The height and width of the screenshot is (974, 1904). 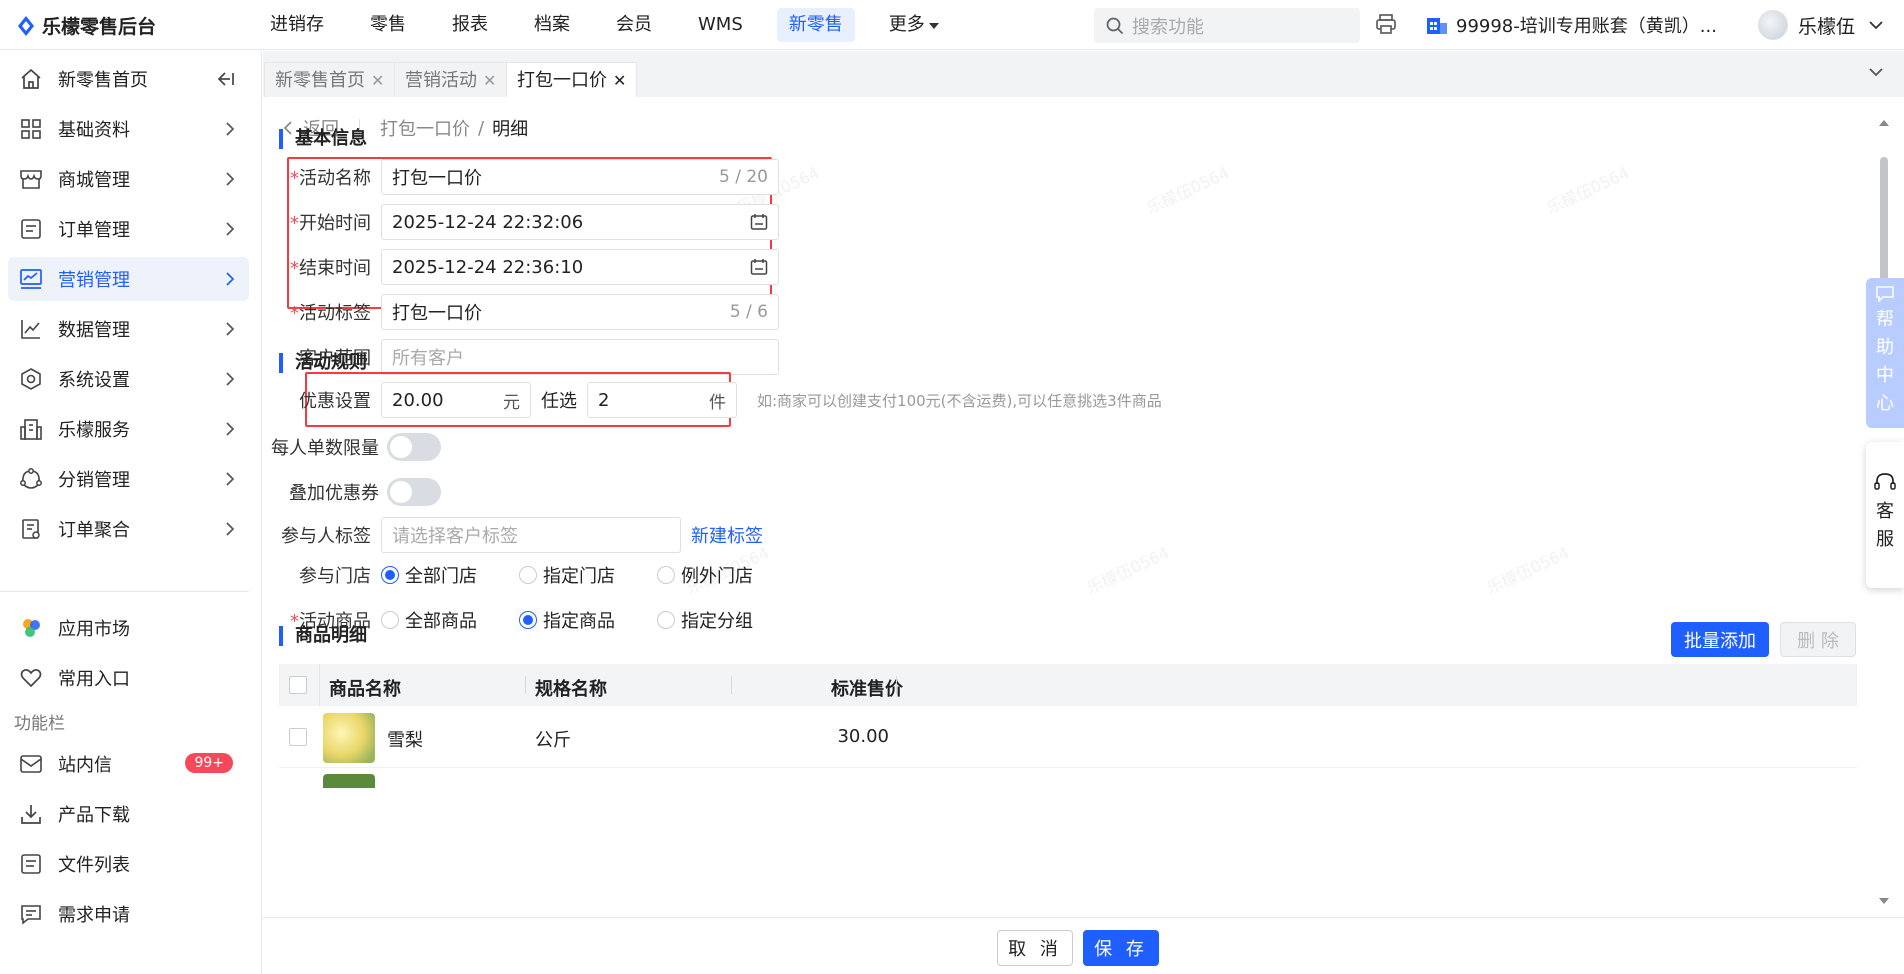 What do you see at coordinates (1528, 570) in the screenshot?
I see `watermark: 乐檬伍0564` at bounding box center [1528, 570].